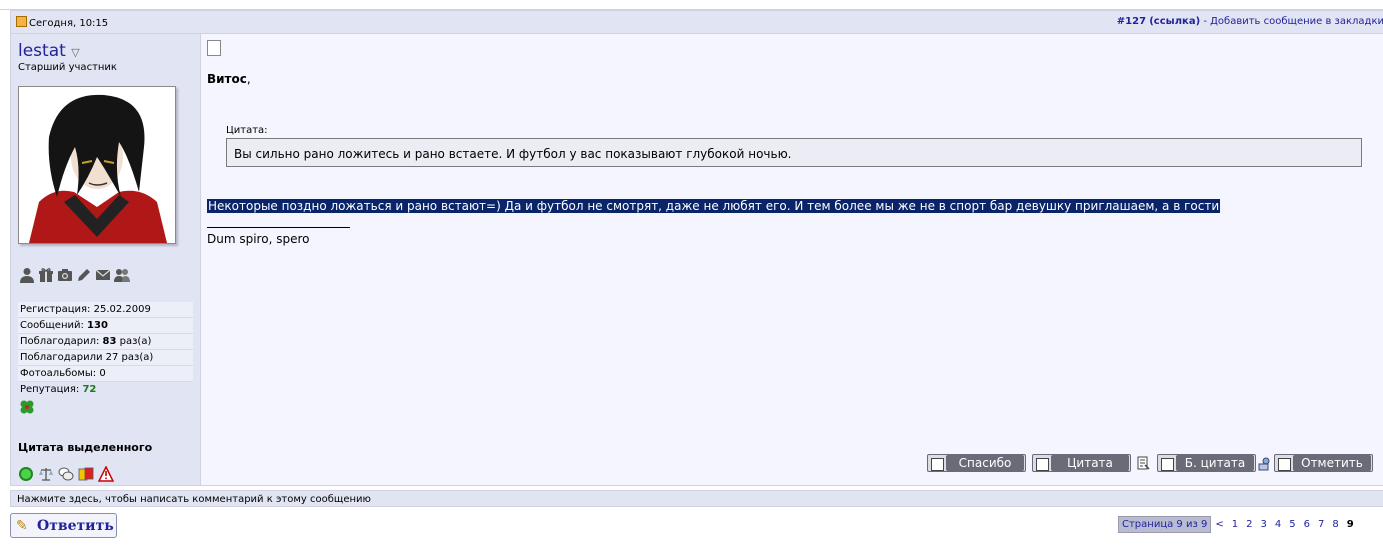 This screenshot has height=550, width=1383. What do you see at coordinates (214, 48) in the screenshot?
I see `message-document-icon` at bounding box center [214, 48].